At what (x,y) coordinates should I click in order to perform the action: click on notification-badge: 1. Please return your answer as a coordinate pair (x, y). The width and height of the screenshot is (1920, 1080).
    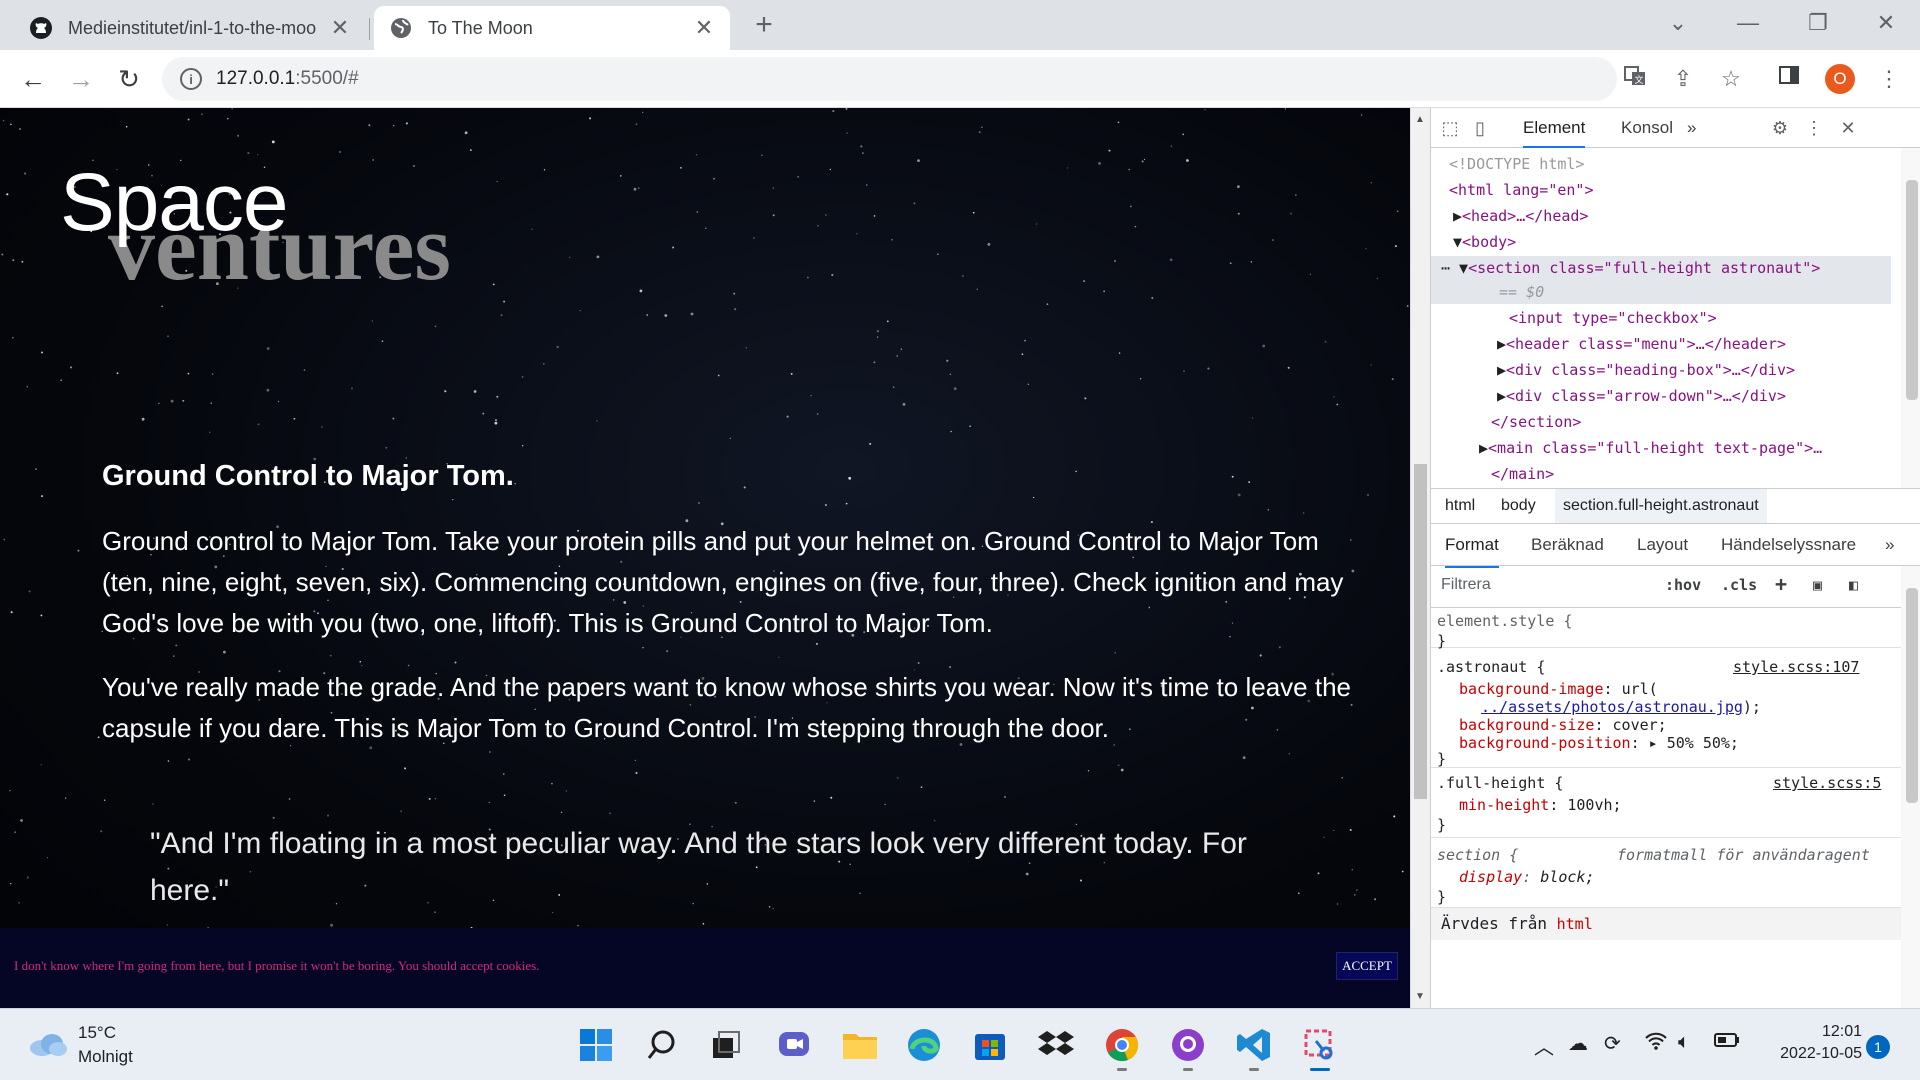
    Looking at the image, I should click on (1878, 1047).